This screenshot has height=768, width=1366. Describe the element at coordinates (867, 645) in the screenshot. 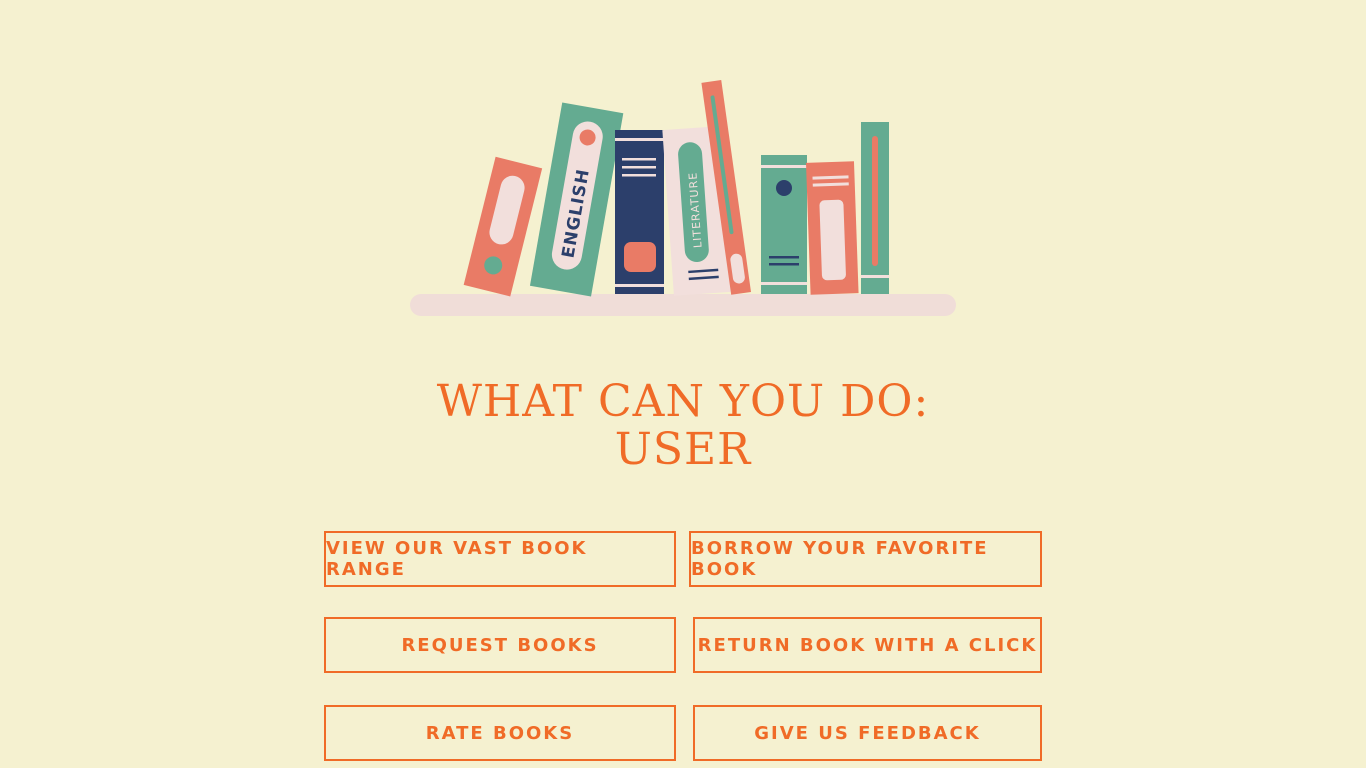

I see `return-book-button: RETURN BOOK WITH A CLICK` at that location.